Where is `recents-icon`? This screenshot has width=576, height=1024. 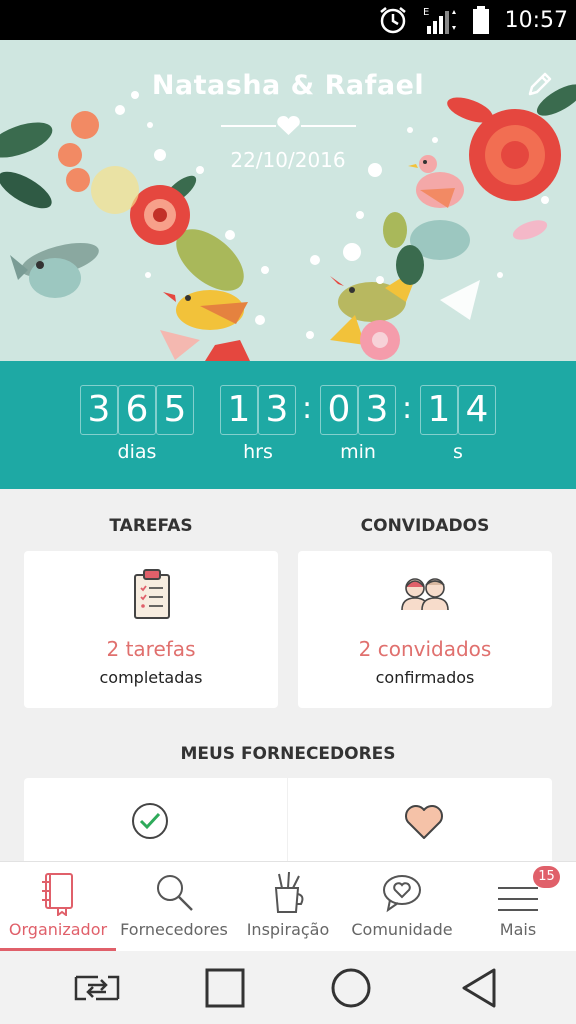
recents-icon is located at coordinates (225, 988).